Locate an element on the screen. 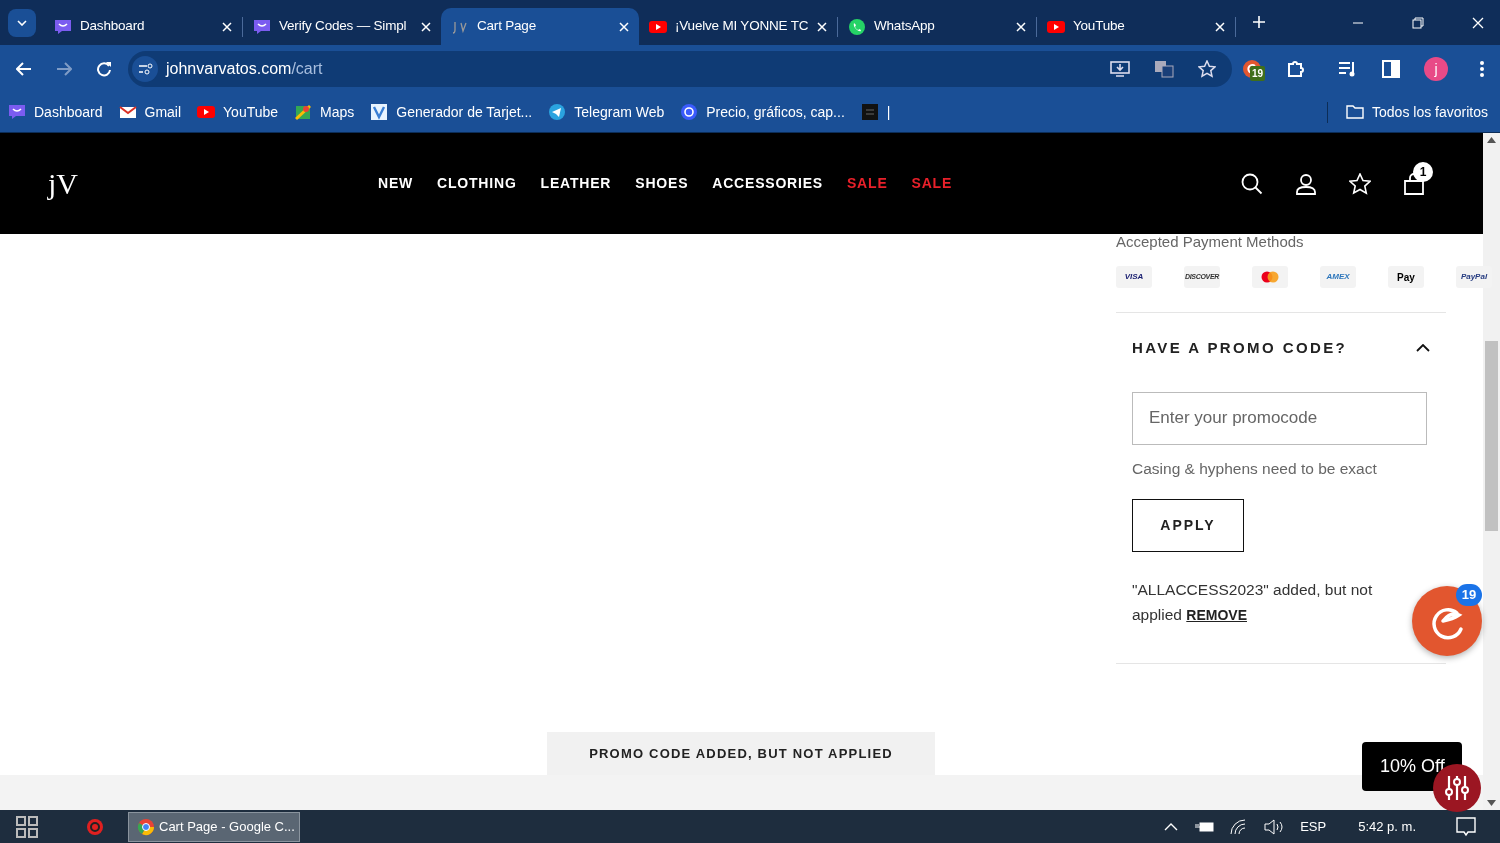 The width and height of the screenshot is (1500, 843). speaker-icon is located at coordinates (1274, 826).